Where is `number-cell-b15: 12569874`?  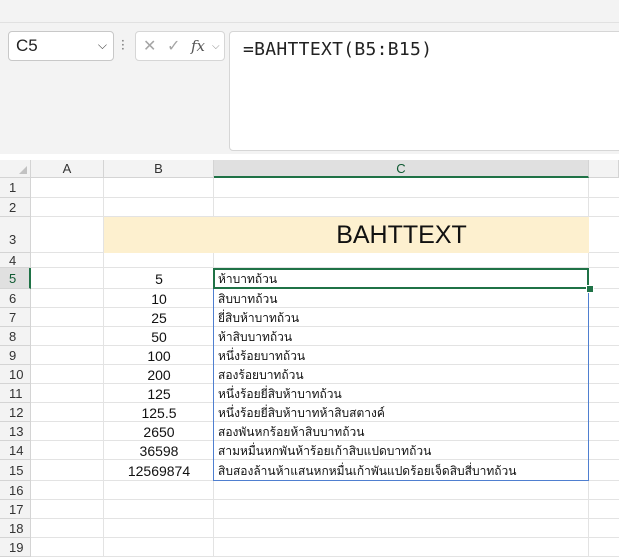 number-cell-b15: 12569874 is located at coordinates (159, 470).